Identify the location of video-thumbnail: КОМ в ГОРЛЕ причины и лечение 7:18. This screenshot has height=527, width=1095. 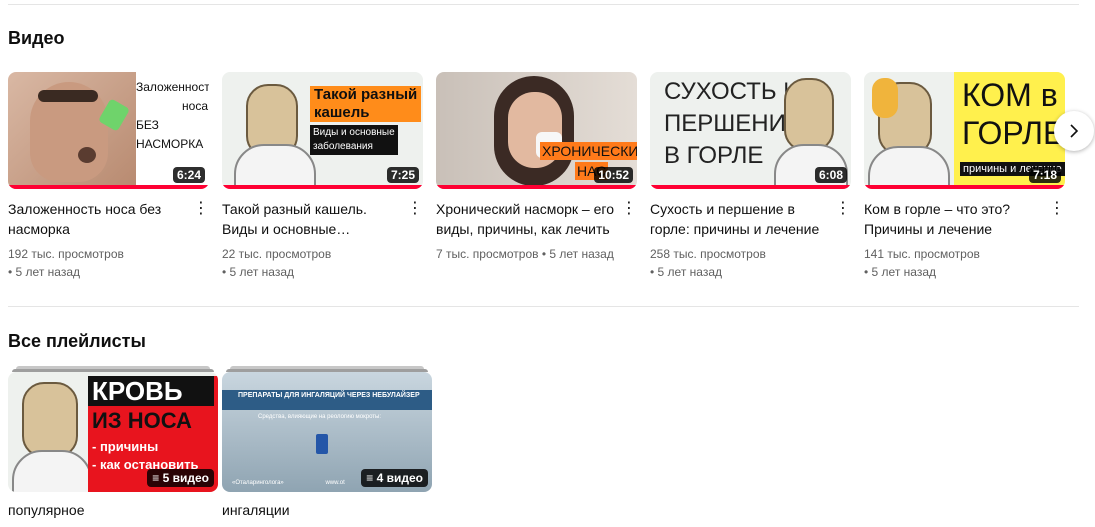
(964, 130).